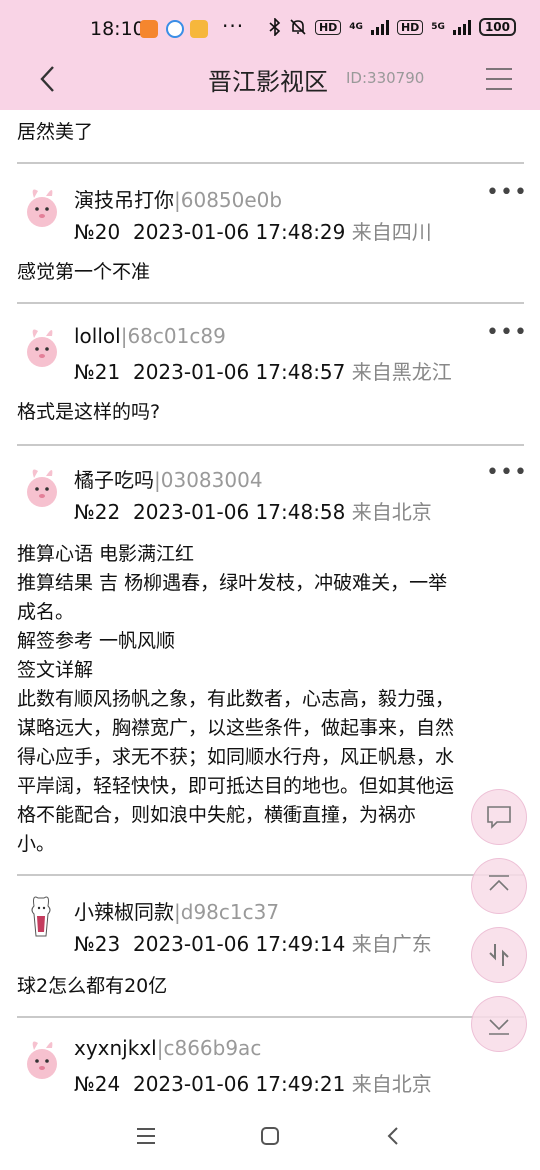 This screenshot has height=1170, width=540. I want to click on status-more-icon: ···, so click(233, 26).